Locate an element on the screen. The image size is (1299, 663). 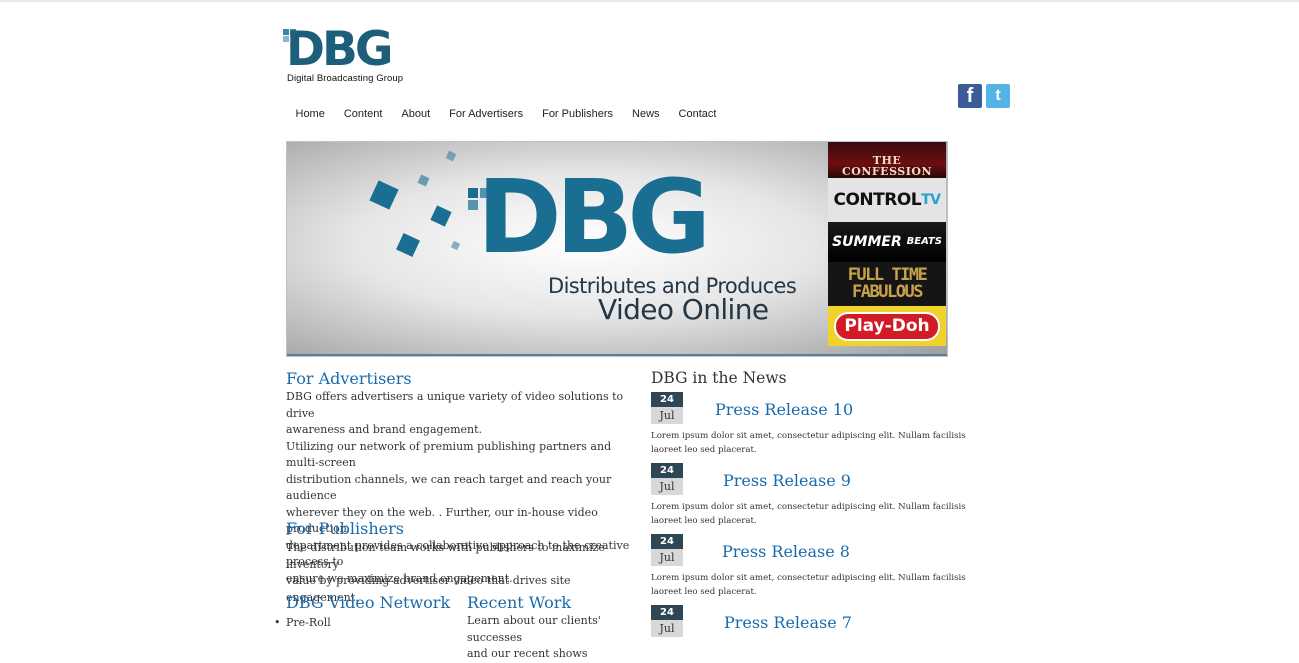
video-network-heading: DBG Video Network is located at coordinates (368, 603).